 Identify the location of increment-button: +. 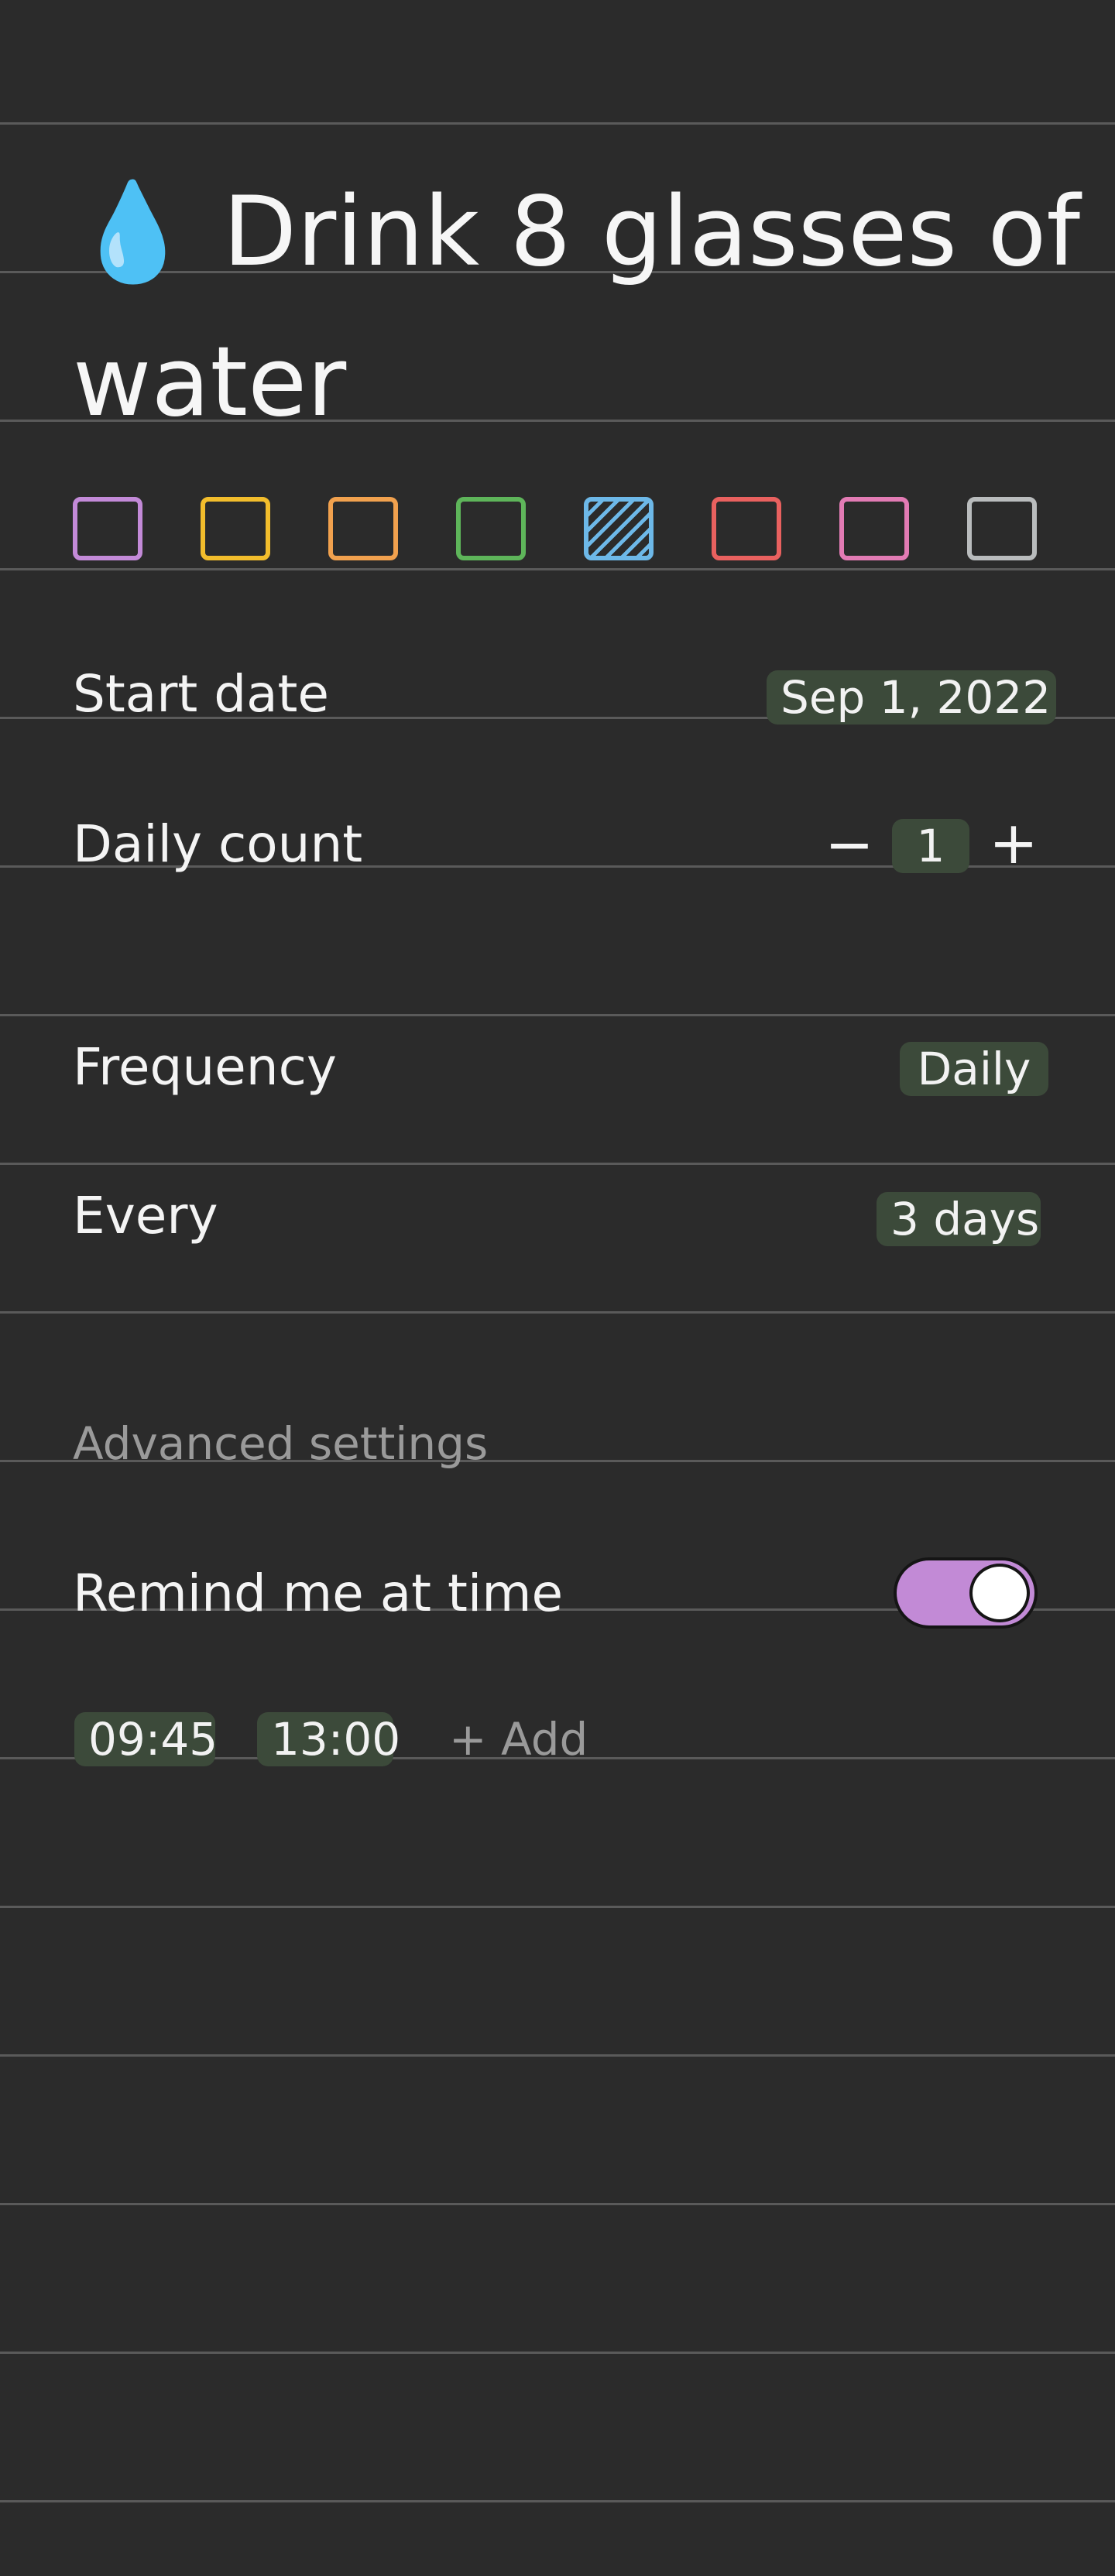
(1013, 843).